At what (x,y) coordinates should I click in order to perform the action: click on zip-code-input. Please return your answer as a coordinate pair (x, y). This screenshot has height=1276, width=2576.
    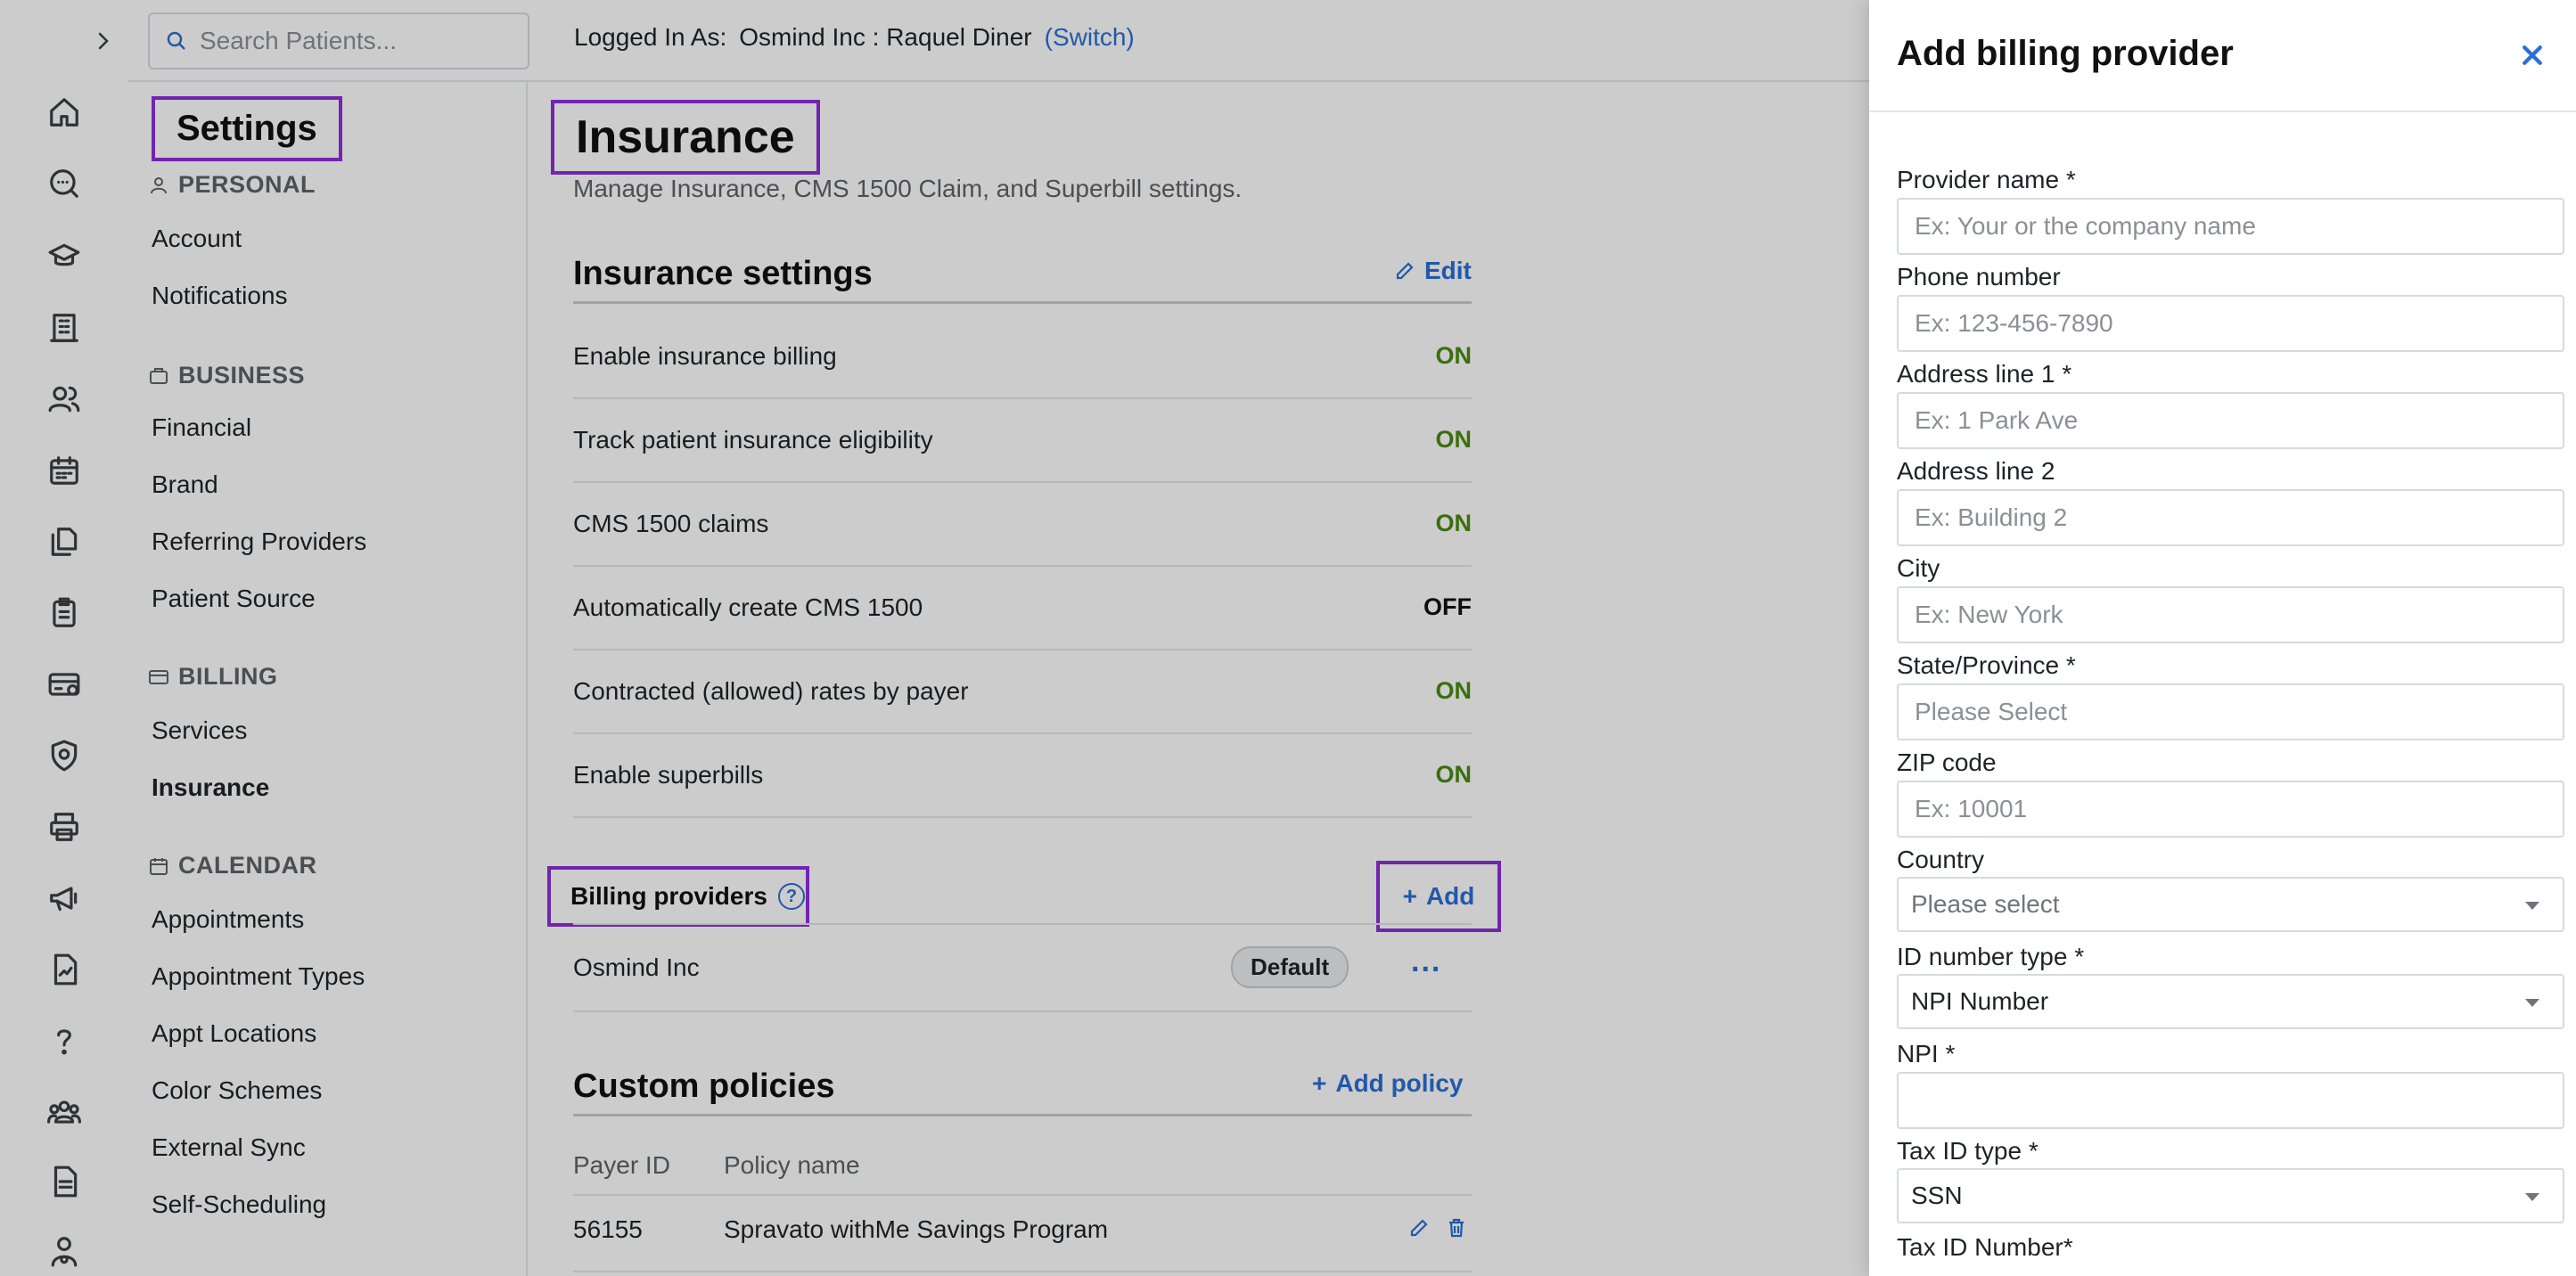
    Looking at the image, I should click on (2230, 810).